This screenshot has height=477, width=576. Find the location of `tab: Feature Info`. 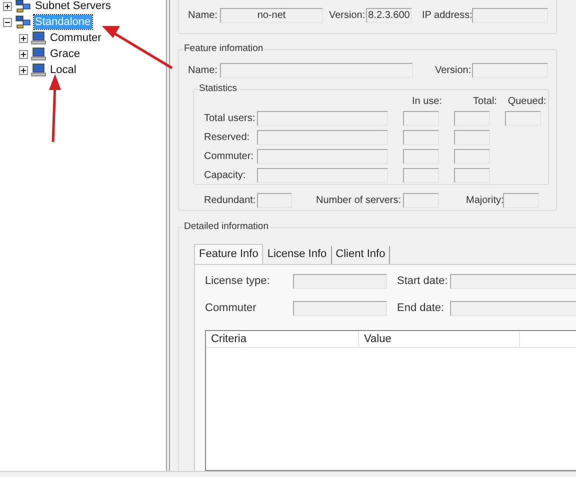

tab: Feature Info is located at coordinates (229, 254).